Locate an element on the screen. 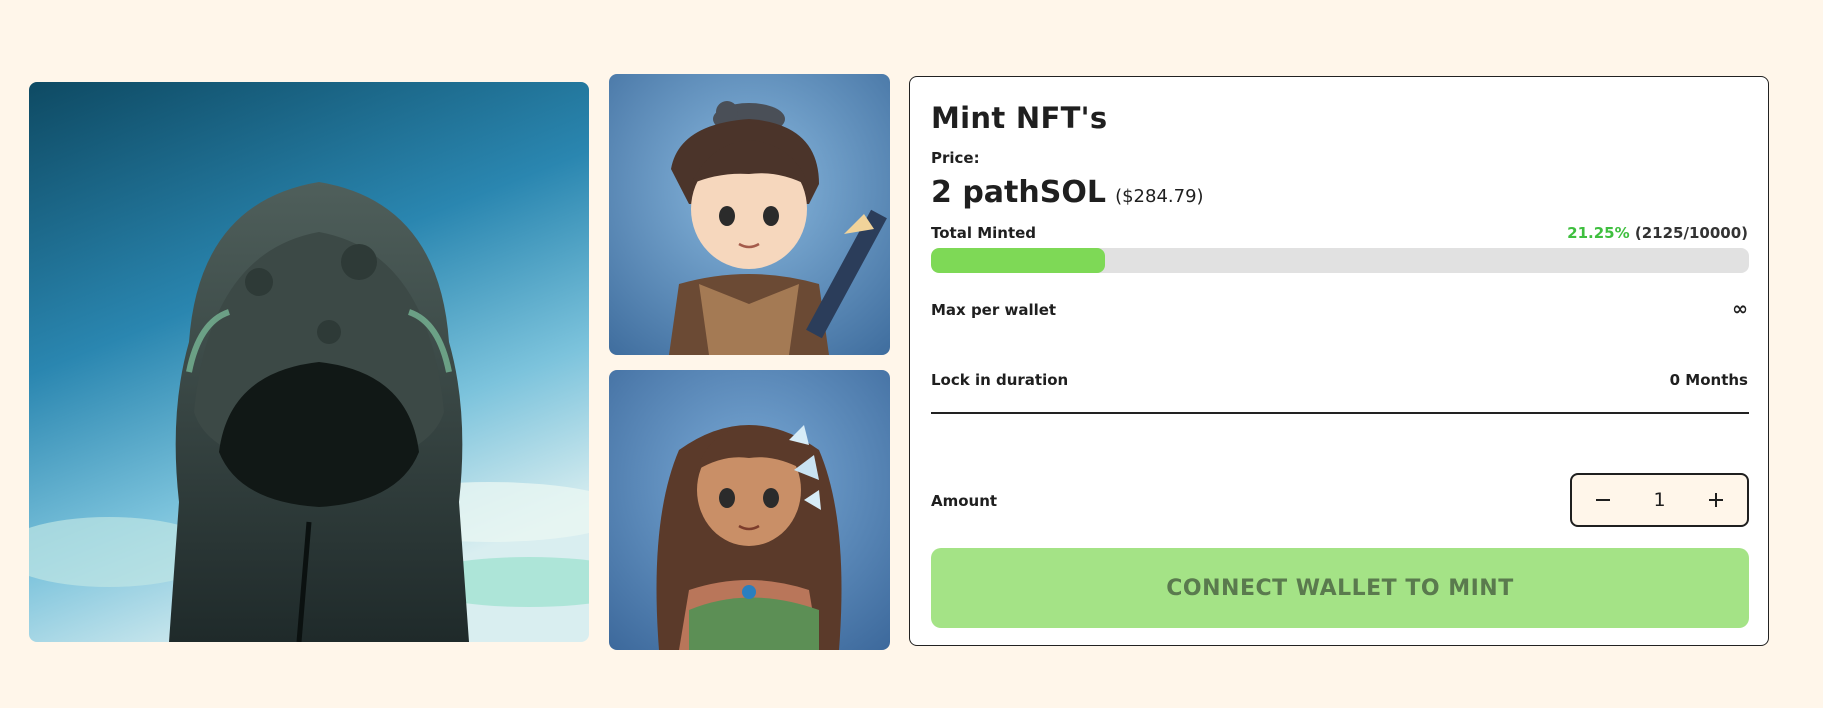 The image size is (1823, 708). max-per-wallet-label: Max per wallet is located at coordinates (994, 310).